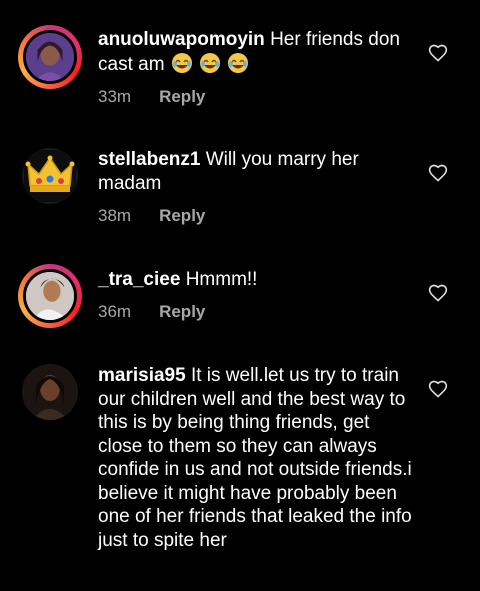 The width and height of the screenshot is (480, 591). I want to click on comment-username: marisia95, so click(142, 375).